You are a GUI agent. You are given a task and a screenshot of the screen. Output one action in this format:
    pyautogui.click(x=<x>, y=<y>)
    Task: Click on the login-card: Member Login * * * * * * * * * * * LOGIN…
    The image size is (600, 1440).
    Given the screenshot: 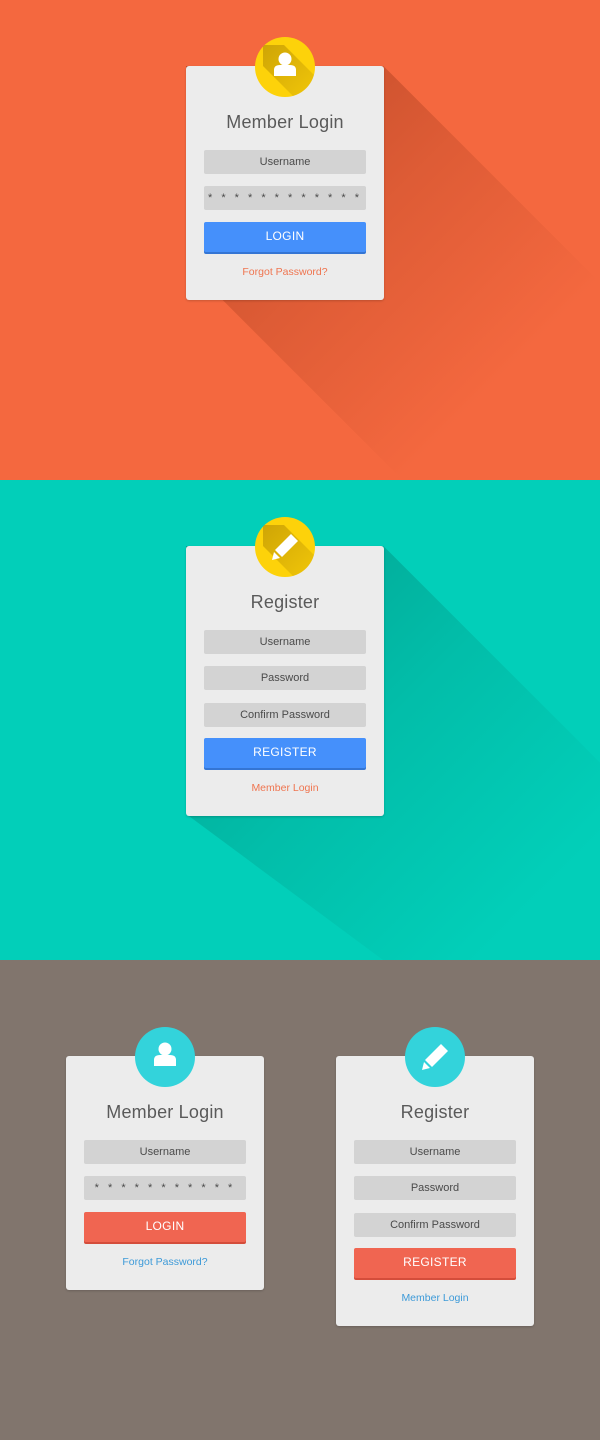 What is the action you would take?
    pyautogui.click(x=165, y=1173)
    